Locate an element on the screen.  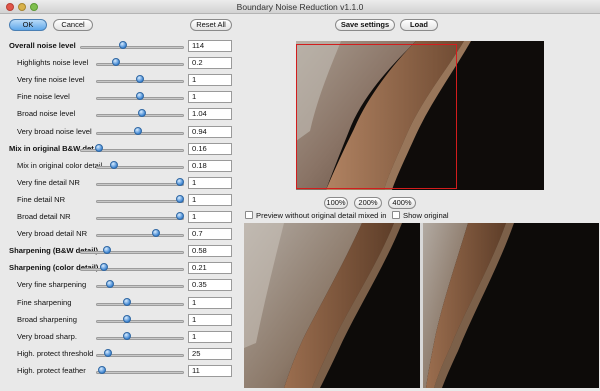
reset-all-button: Reset All is located at coordinates (211, 25).